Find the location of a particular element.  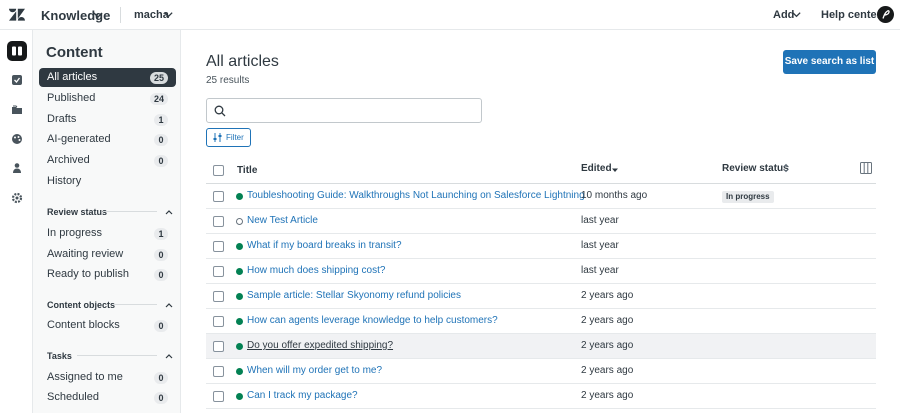

rail-folders is located at coordinates (17, 110).